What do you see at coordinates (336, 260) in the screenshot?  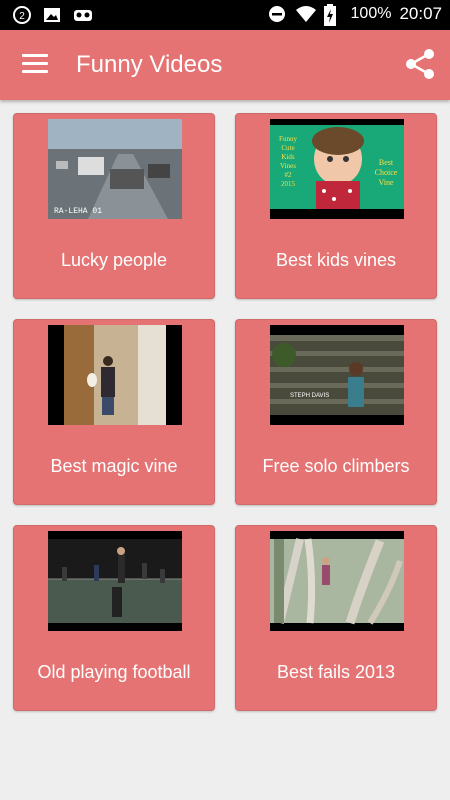 I see `video-title: Best kids vines` at bounding box center [336, 260].